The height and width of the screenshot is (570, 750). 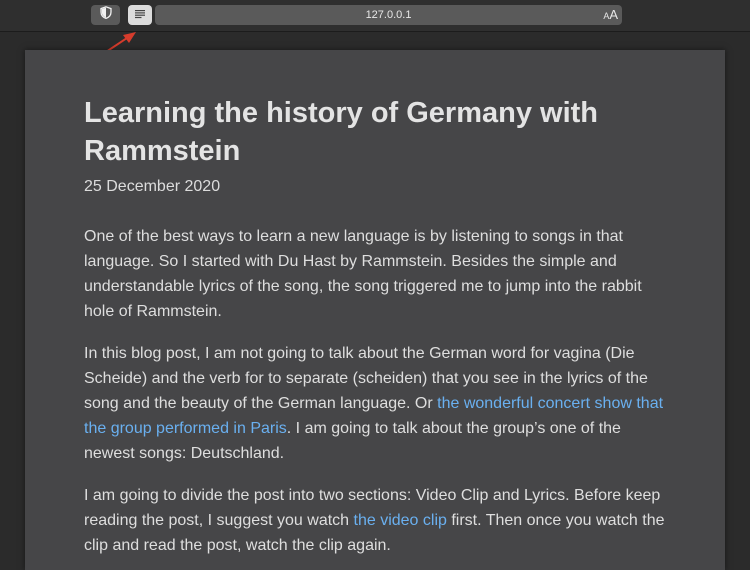 I want to click on video-clip-link: the video clip, so click(x=400, y=520).